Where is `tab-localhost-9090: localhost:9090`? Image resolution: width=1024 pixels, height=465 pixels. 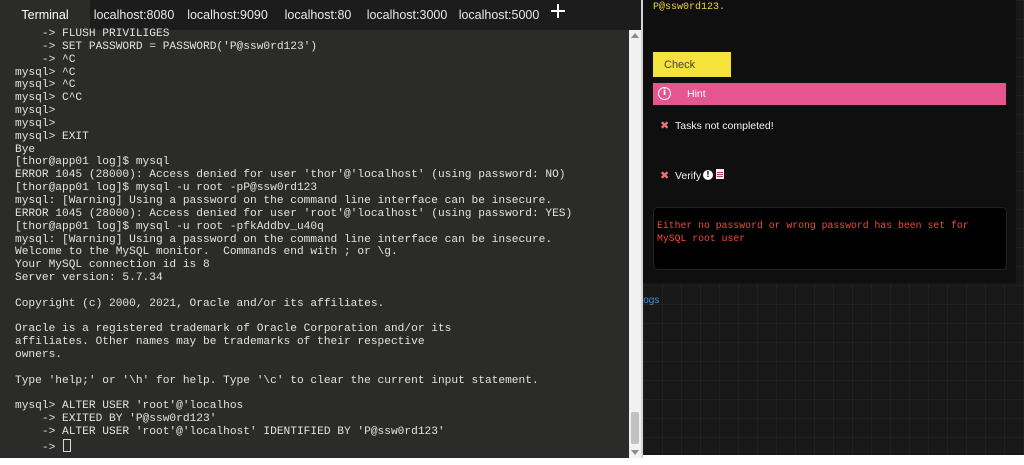
tab-localhost-9090: localhost:9090 is located at coordinates (227, 15).